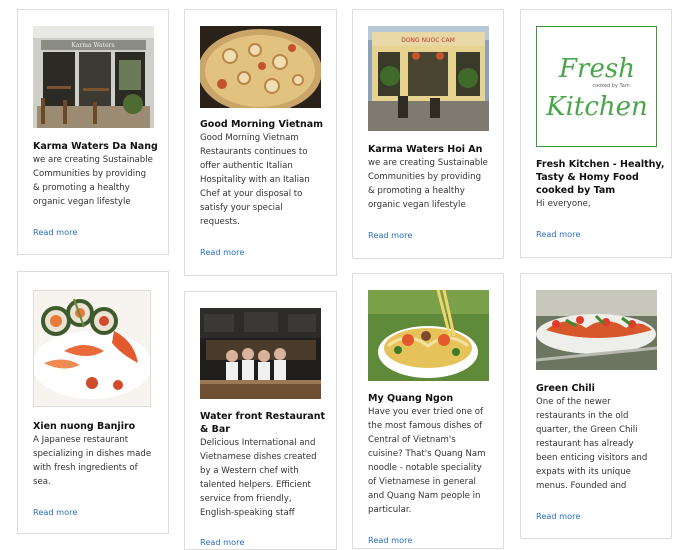 The height and width of the screenshot is (550, 691). What do you see at coordinates (84, 426) in the screenshot?
I see `card-title: Xien nuong Banjiro` at bounding box center [84, 426].